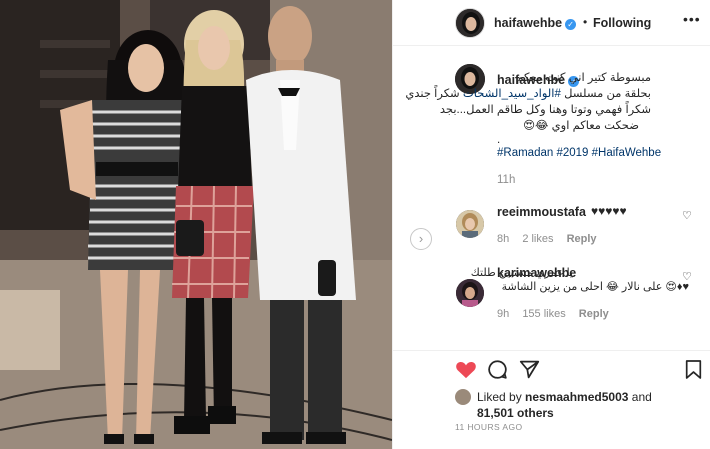 The width and height of the screenshot is (710, 449). I want to click on caption-line-2c: شكراً جندي, so click(434, 94).